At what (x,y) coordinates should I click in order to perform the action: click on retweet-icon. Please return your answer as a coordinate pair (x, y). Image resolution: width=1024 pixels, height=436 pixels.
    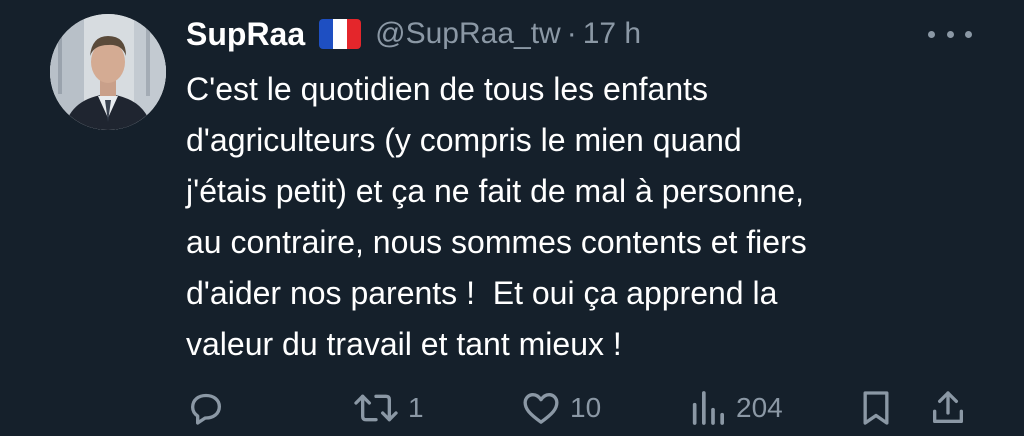
    Looking at the image, I should click on (376, 408).